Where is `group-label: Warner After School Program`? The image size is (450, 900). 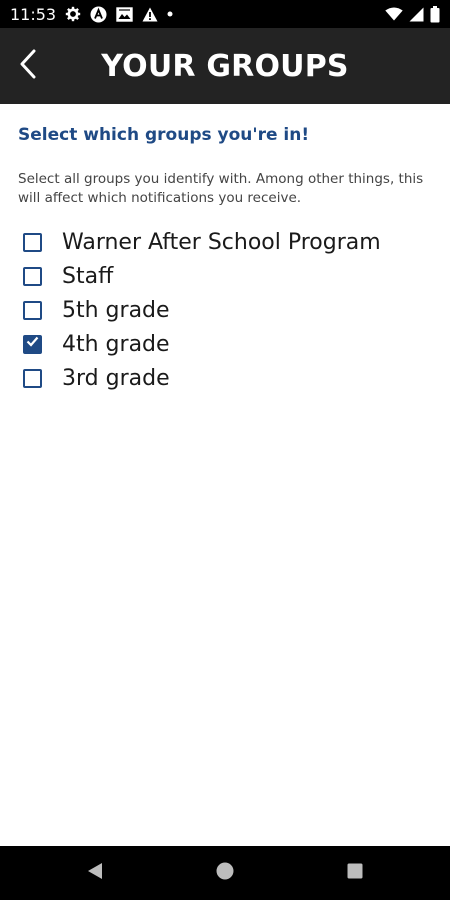
group-label: Warner After School Program is located at coordinates (221, 242).